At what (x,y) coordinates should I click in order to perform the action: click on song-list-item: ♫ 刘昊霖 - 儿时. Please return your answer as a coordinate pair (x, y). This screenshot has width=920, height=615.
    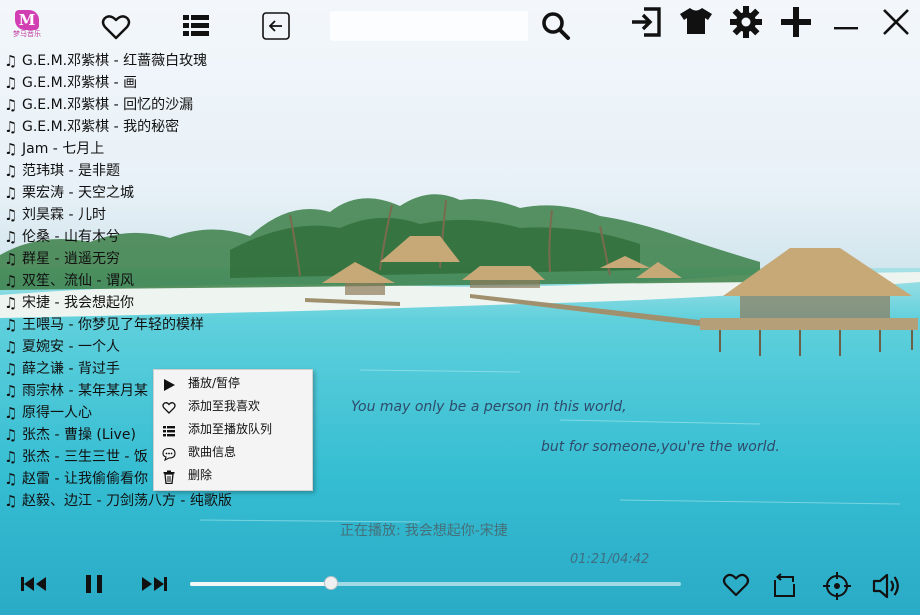
    Looking at the image, I should click on (118, 215).